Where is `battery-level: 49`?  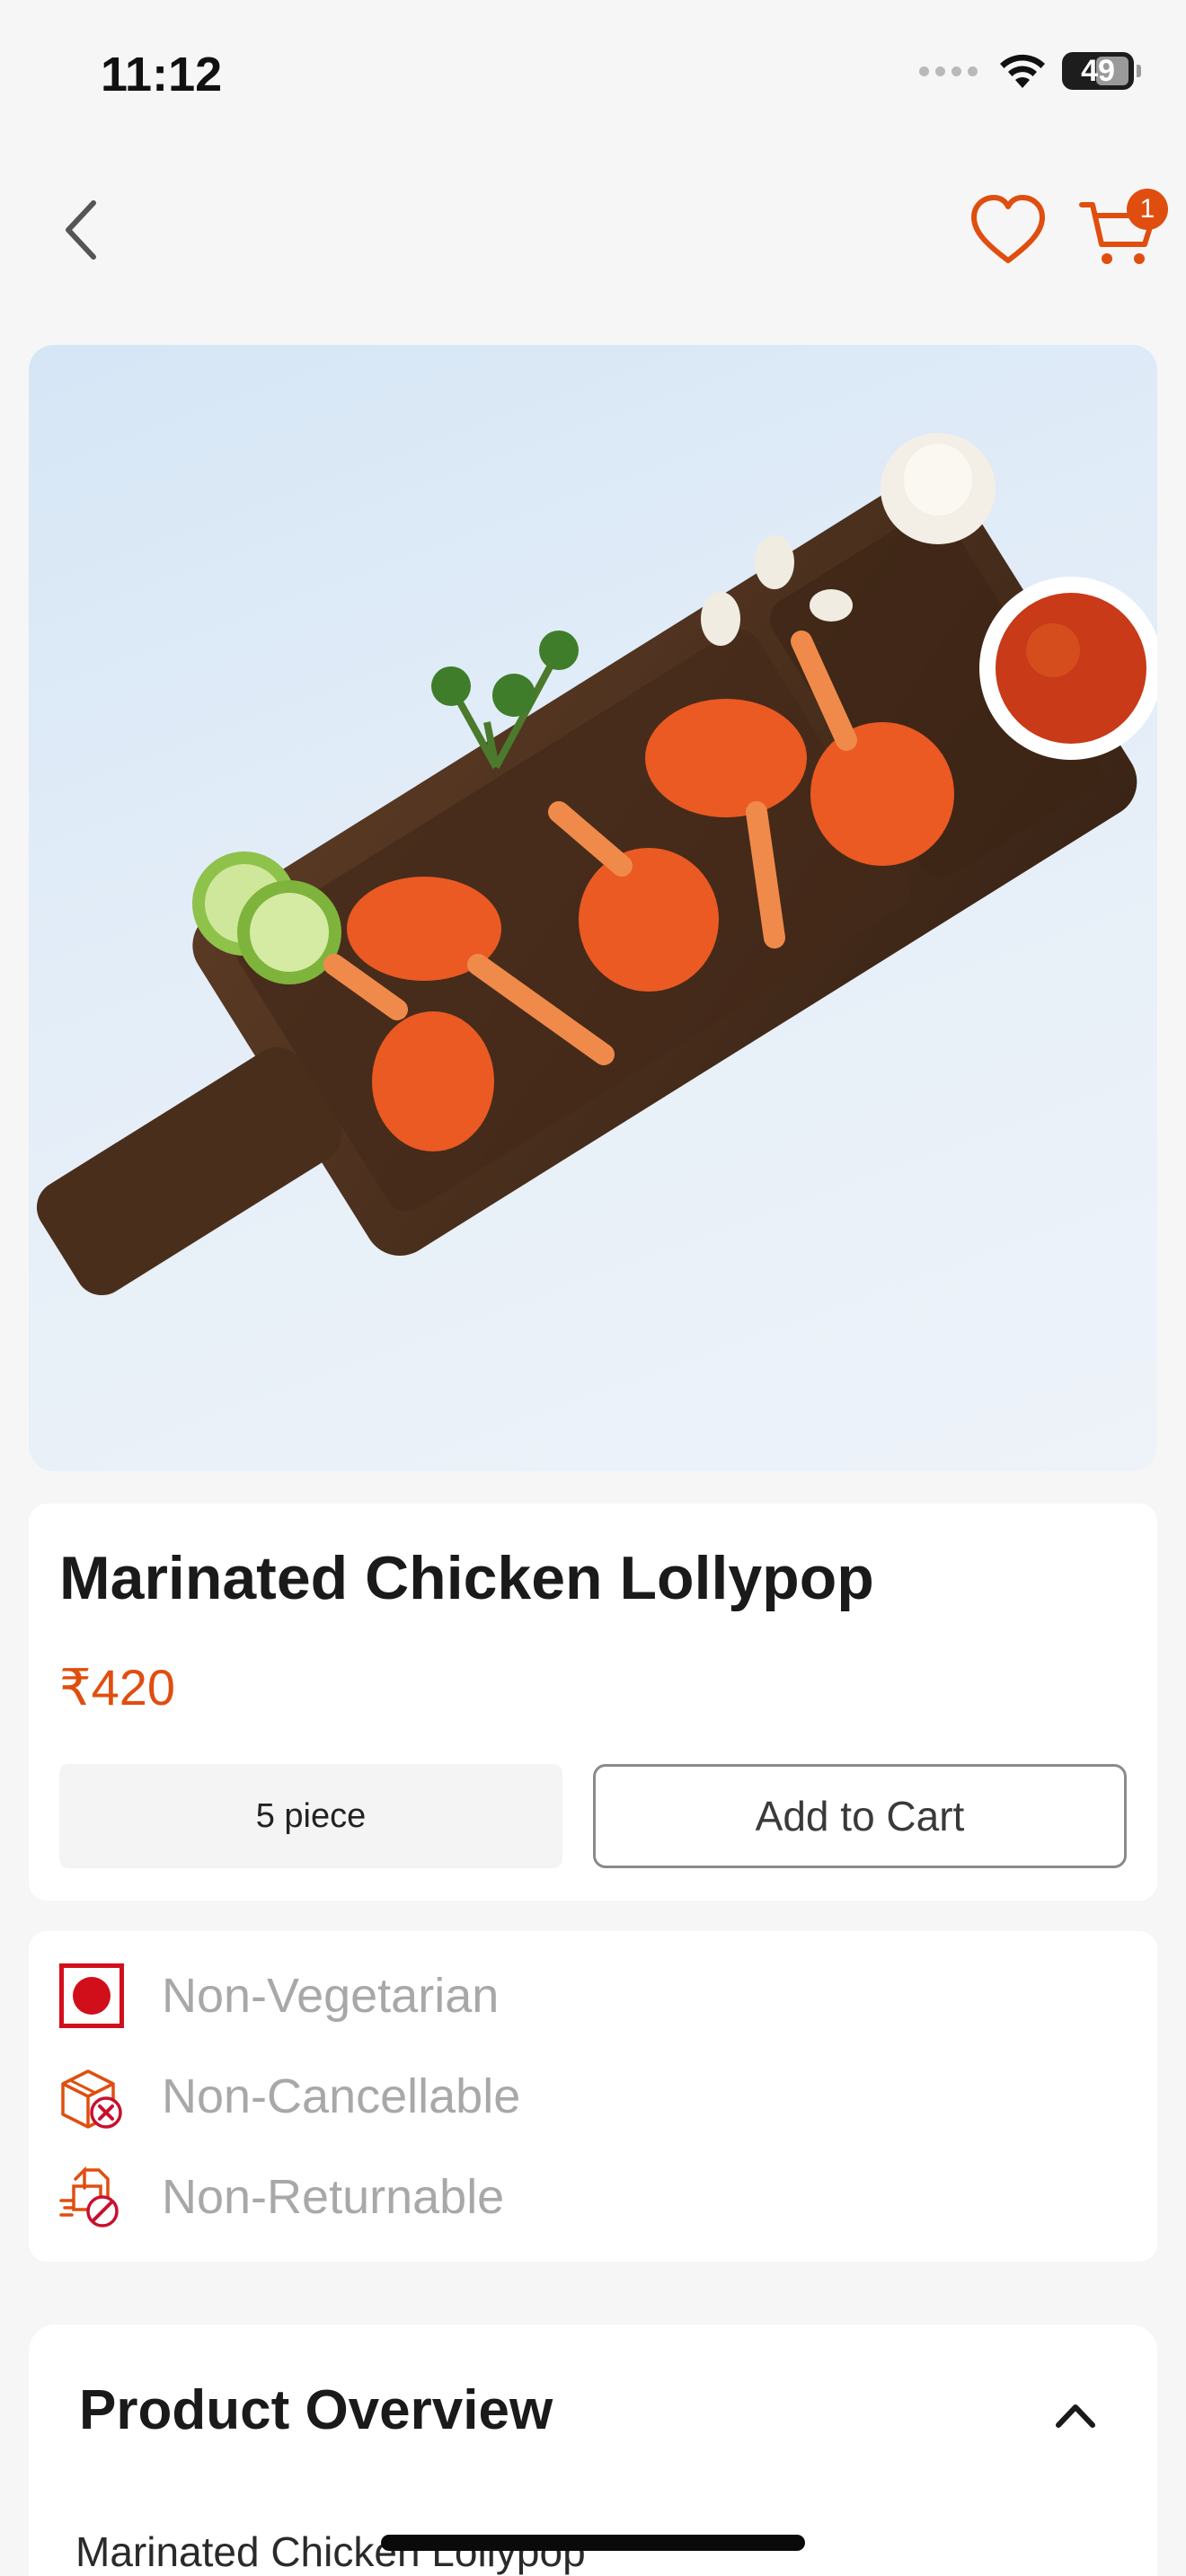 battery-level: 49 is located at coordinates (1098, 70).